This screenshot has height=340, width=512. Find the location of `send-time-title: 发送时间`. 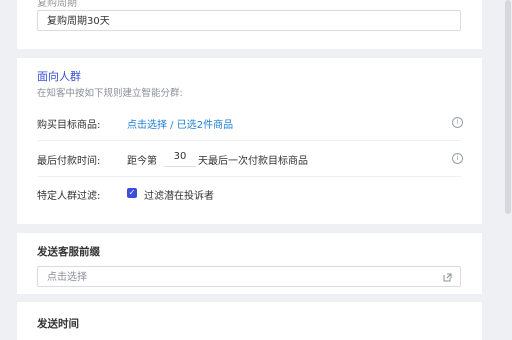

send-time-title: 发送时间 is located at coordinates (58, 324).